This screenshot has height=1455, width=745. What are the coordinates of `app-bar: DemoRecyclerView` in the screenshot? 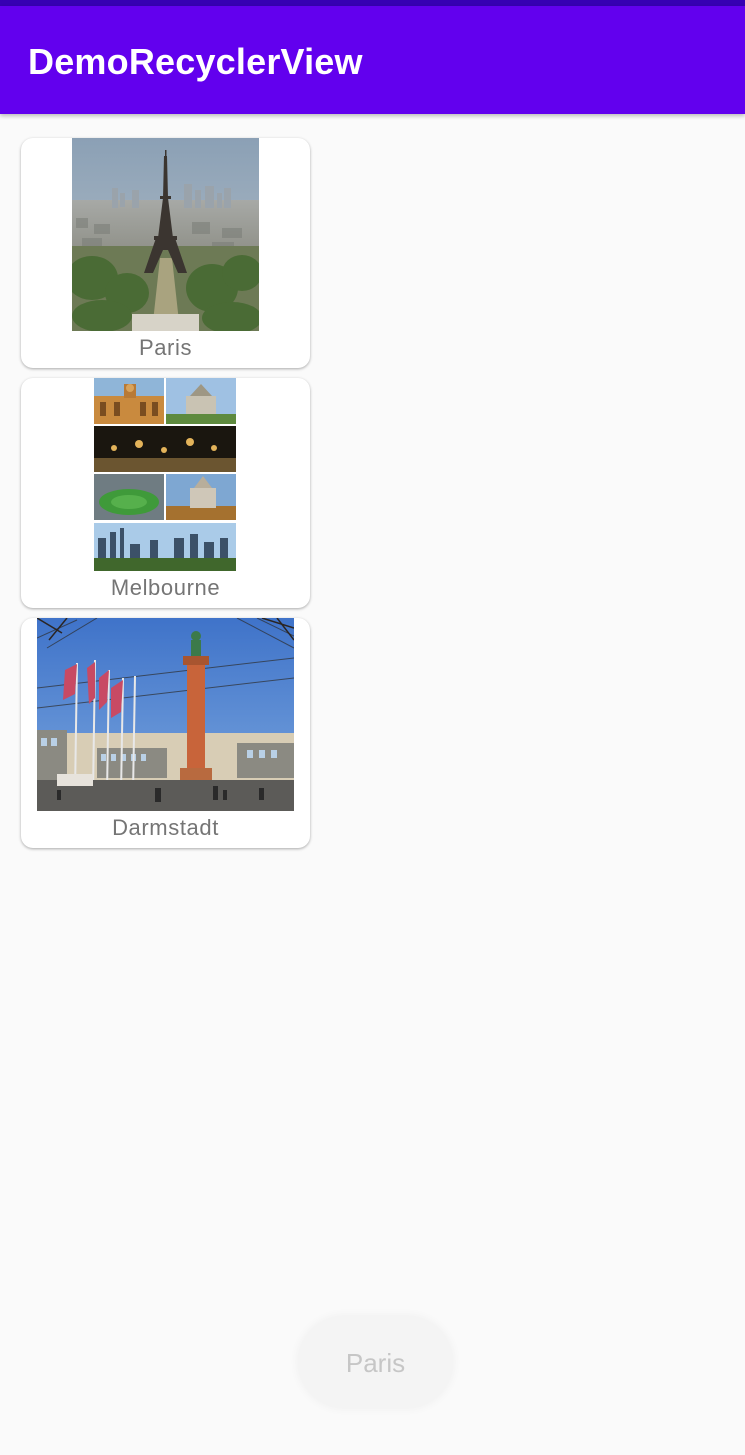 It's located at (372, 60).